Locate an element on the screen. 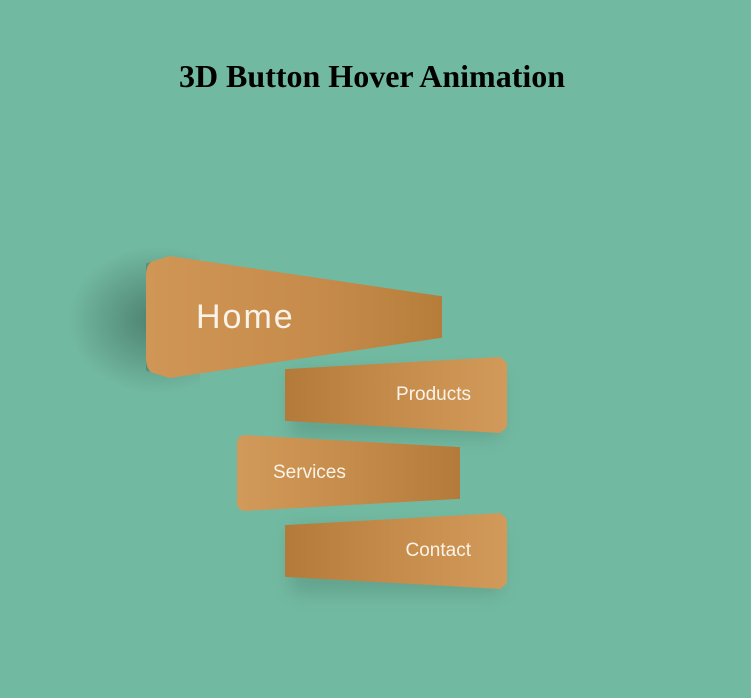 This screenshot has width=751, height=698. page-title: 3D Button Hover Animation is located at coordinates (372, 76).